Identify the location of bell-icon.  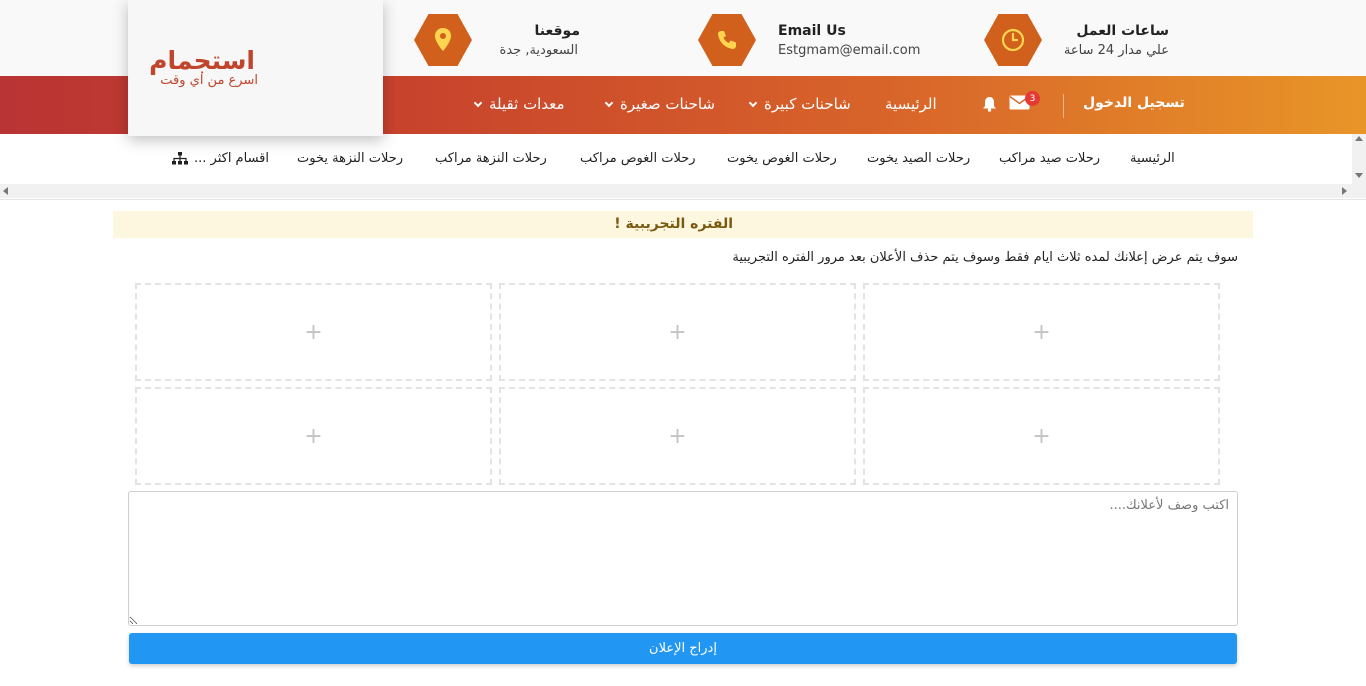
(989, 104).